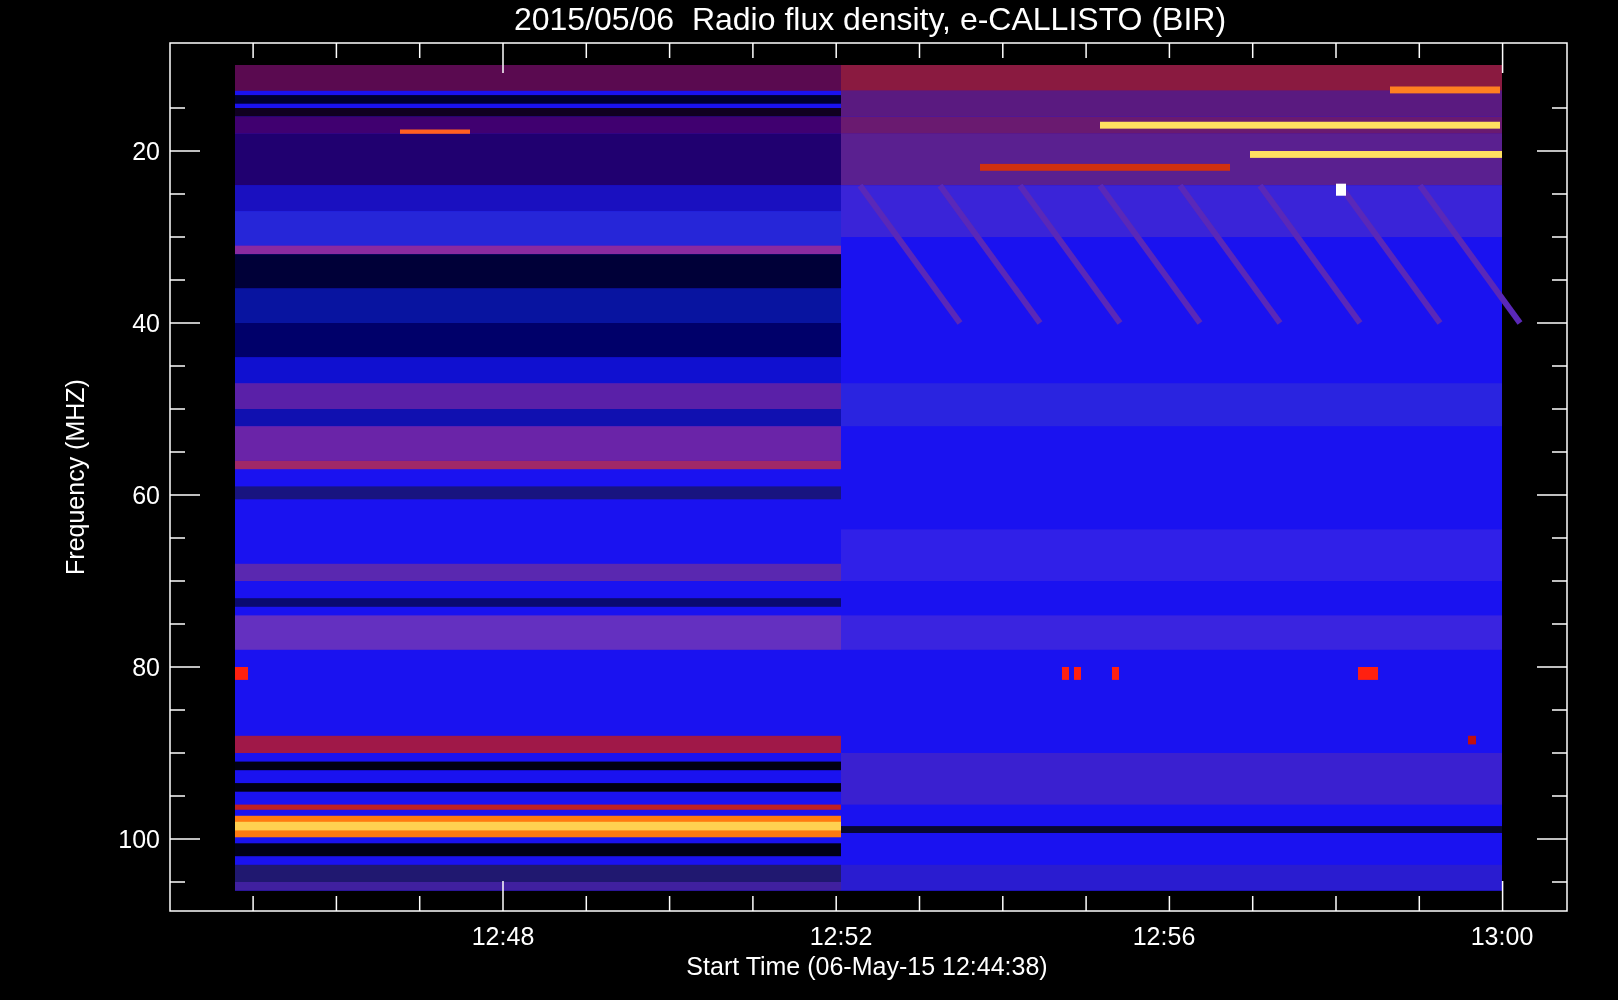 This screenshot has width=1618, height=1000. Describe the element at coordinates (867, 966) in the screenshot. I see `x-axis-label: Start Time (06-May-15 12:44:38)` at that location.